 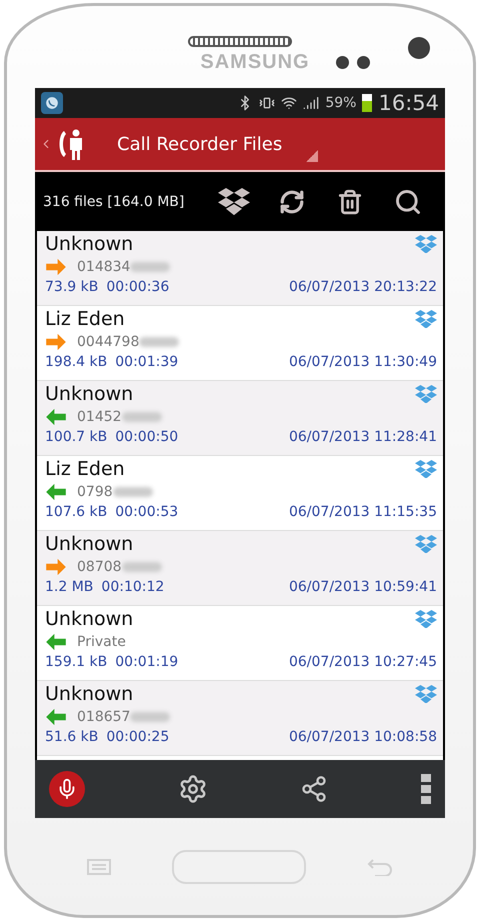 I want to click on back-key-icon, so click(x=379, y=867).